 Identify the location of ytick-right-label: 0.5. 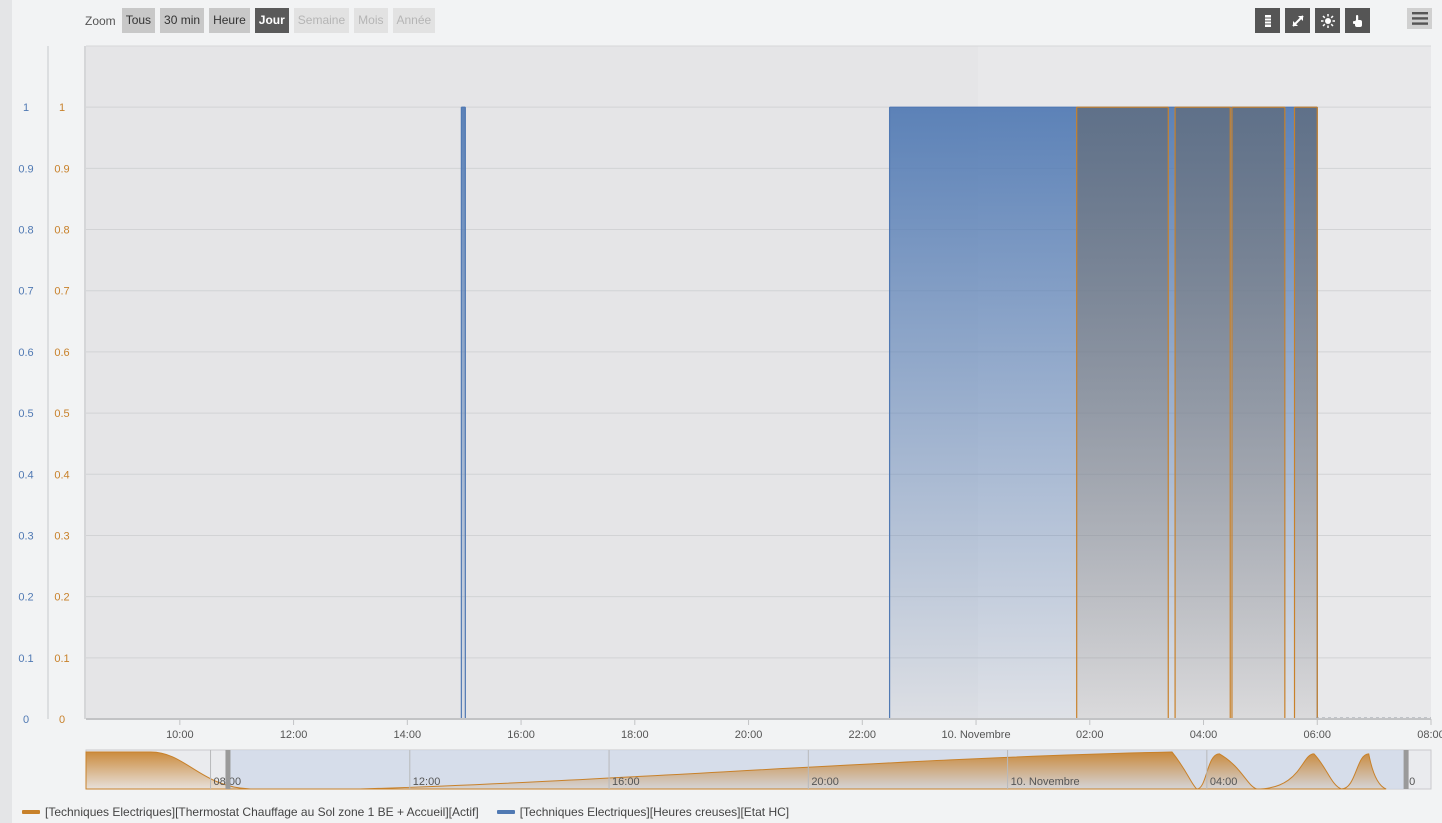
(61, 414).